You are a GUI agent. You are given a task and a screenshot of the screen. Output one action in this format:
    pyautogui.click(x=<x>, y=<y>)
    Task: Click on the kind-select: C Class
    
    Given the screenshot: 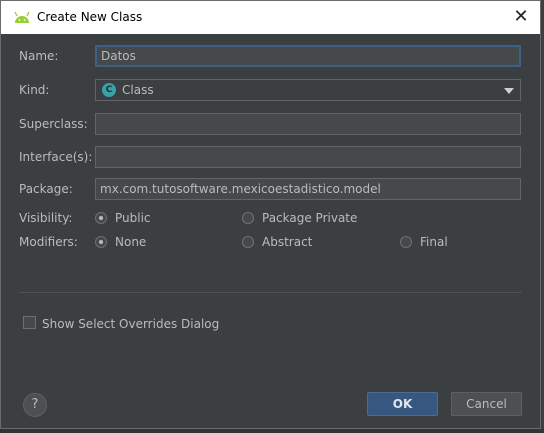 What is the action you would take?
    pyautogui.click(x=308, y=90)
    